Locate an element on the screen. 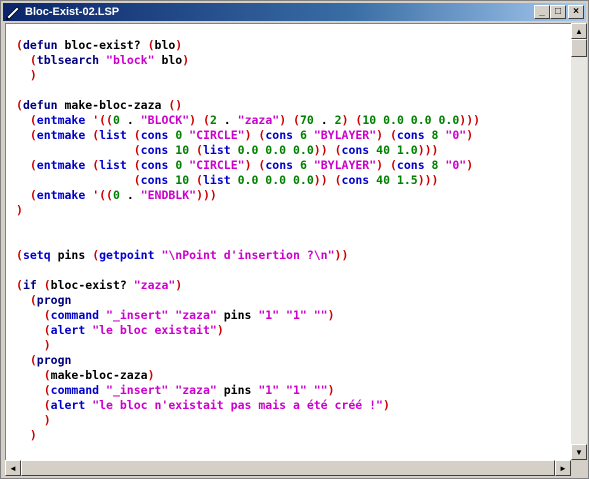 This screenshot has height=479, width=589. code-token: "le bloc existait" is located at coordinates (154, 330).